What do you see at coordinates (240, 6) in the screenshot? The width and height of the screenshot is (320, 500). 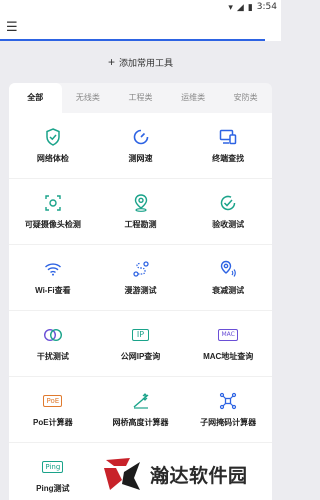 I see `signal-icon: ◢` at bounding box center [240, 6].